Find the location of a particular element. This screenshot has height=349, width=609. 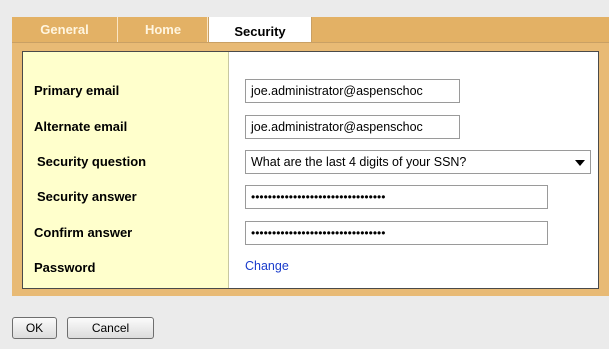

password-label: Password is located at coordinates (65, 267).